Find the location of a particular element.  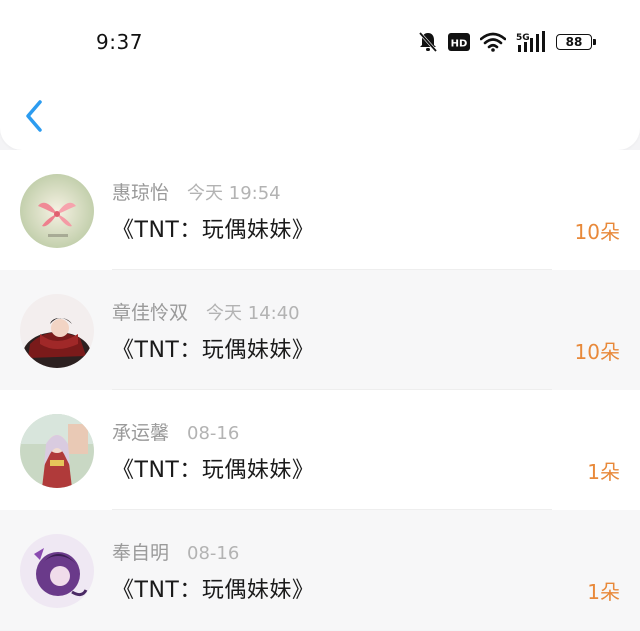

sender-name: 奉自明 is located at coordinates (141, 553).